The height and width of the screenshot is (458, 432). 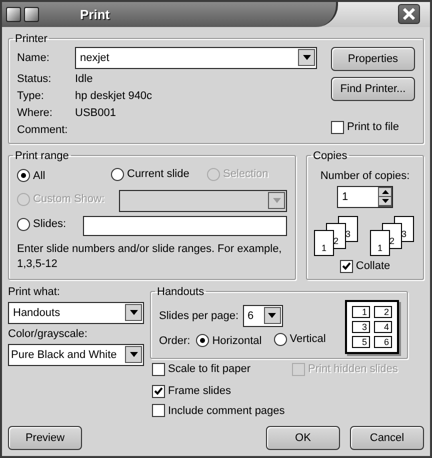 I want to click on radio-button: All, so click(x=31, y=175).